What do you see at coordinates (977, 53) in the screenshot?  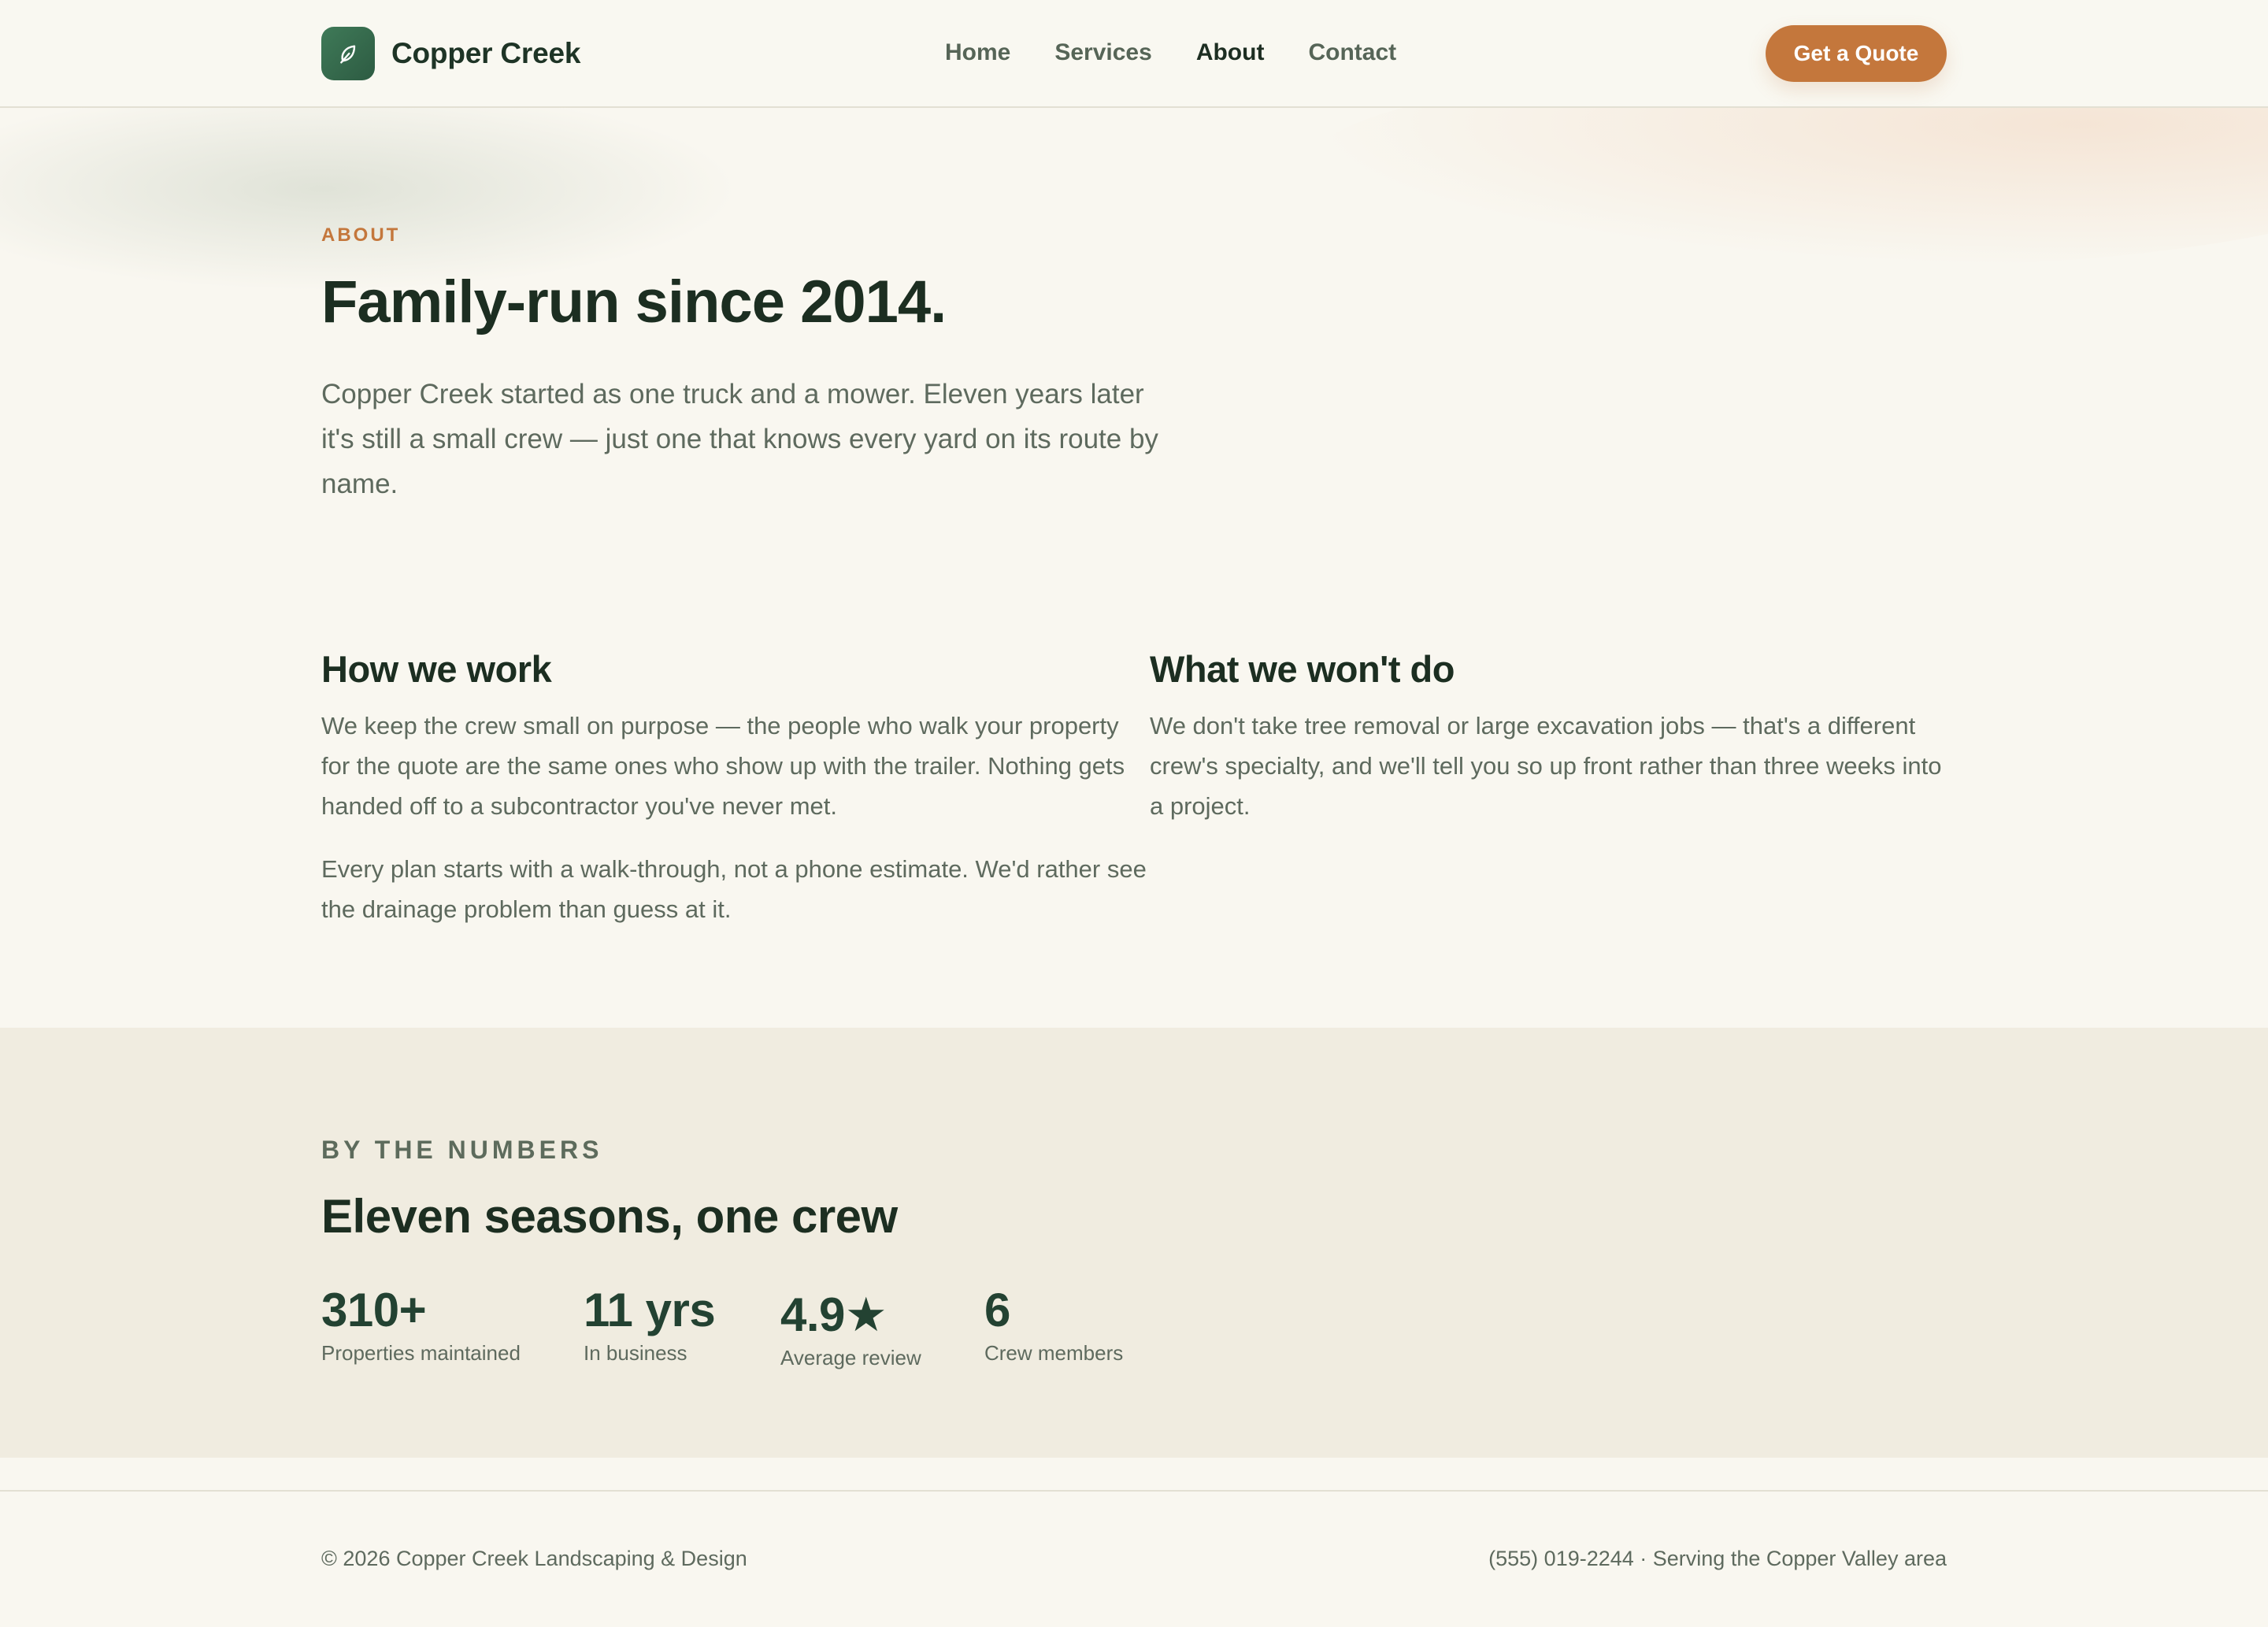 I see `nav-item-home: Home` at bounding box center [977, 53].